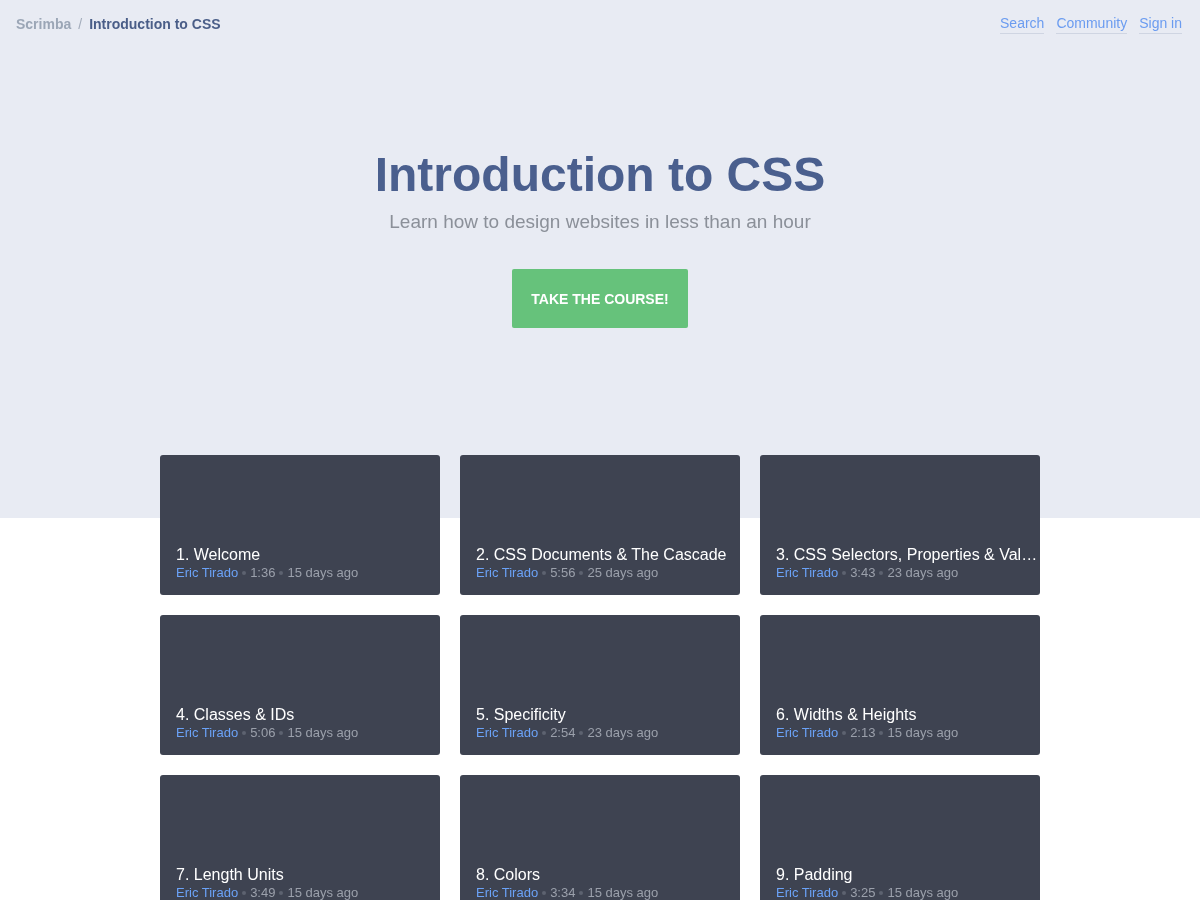 Image resolution: width=1200 pixels, height=900 pixels. Describe the element at coordinates (1022, 24) in the screenshot. I see `nav-link: Search` at that location.